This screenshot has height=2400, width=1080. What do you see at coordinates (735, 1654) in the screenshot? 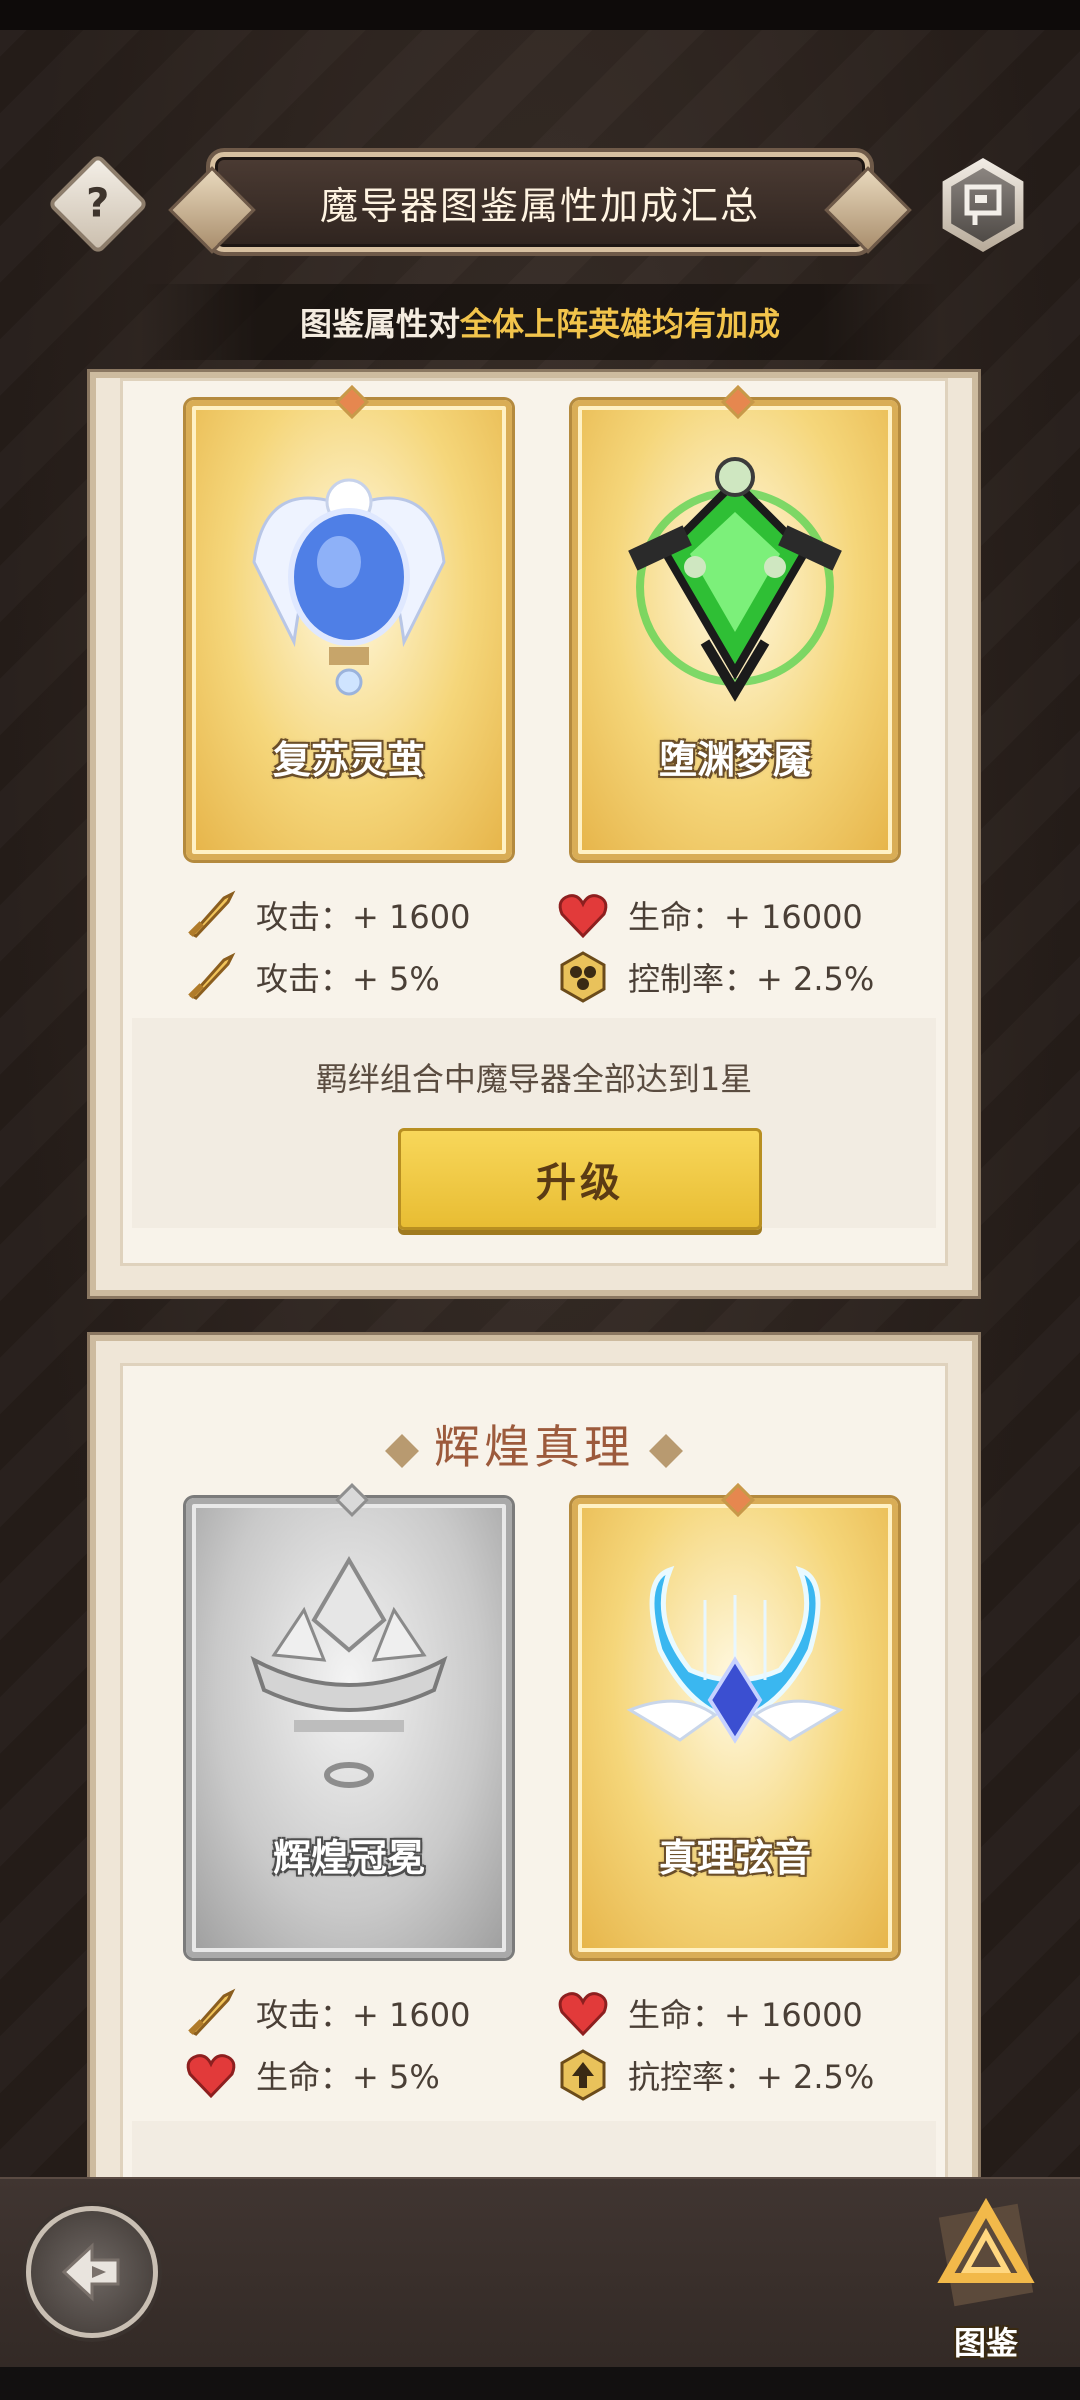
I see `harp-art-icon` at bounding box center [735, 1654].